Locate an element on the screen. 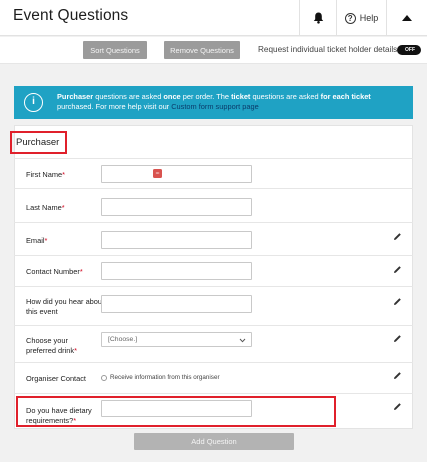 The width and height of the screenshot is (427, 462). collapse-button is located at coordinates (407, 18).